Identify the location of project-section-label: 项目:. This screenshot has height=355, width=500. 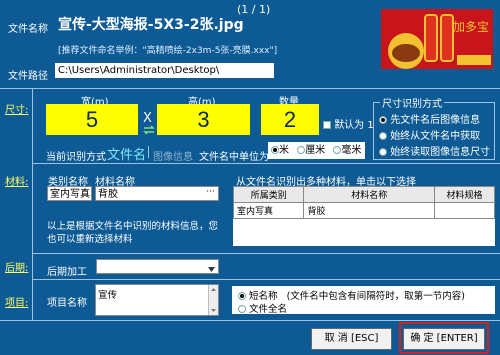
(17, 303).